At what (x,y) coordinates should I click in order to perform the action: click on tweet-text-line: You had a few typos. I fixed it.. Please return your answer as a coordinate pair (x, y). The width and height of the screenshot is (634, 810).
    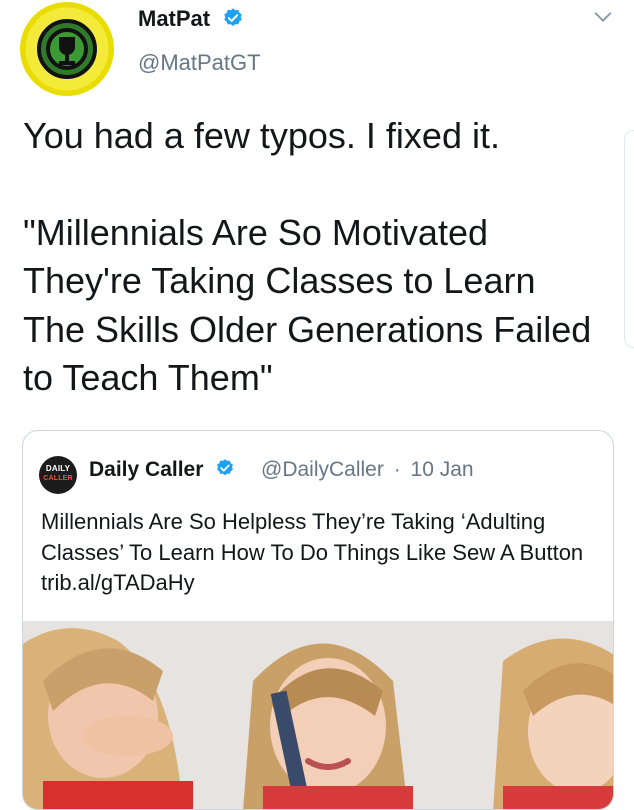
    Looking at the image, I should click on (261, 135).